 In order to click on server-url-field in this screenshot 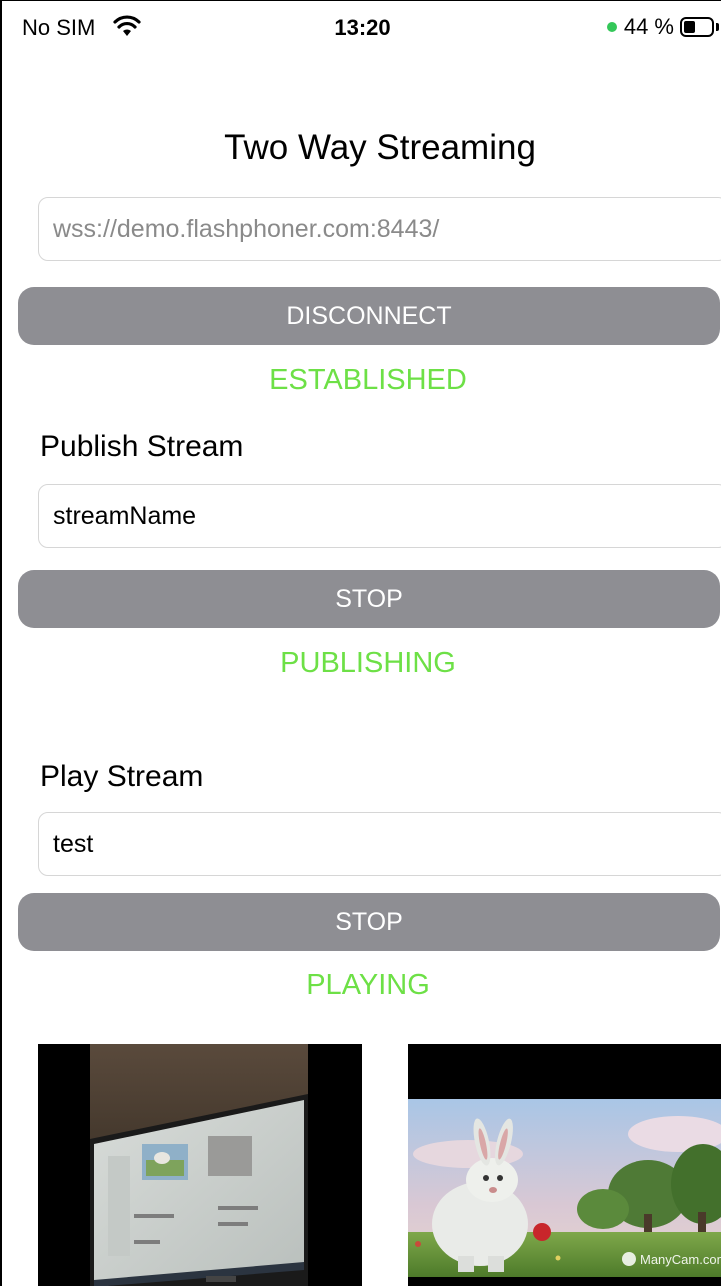, I will do `click(379, 229)`.